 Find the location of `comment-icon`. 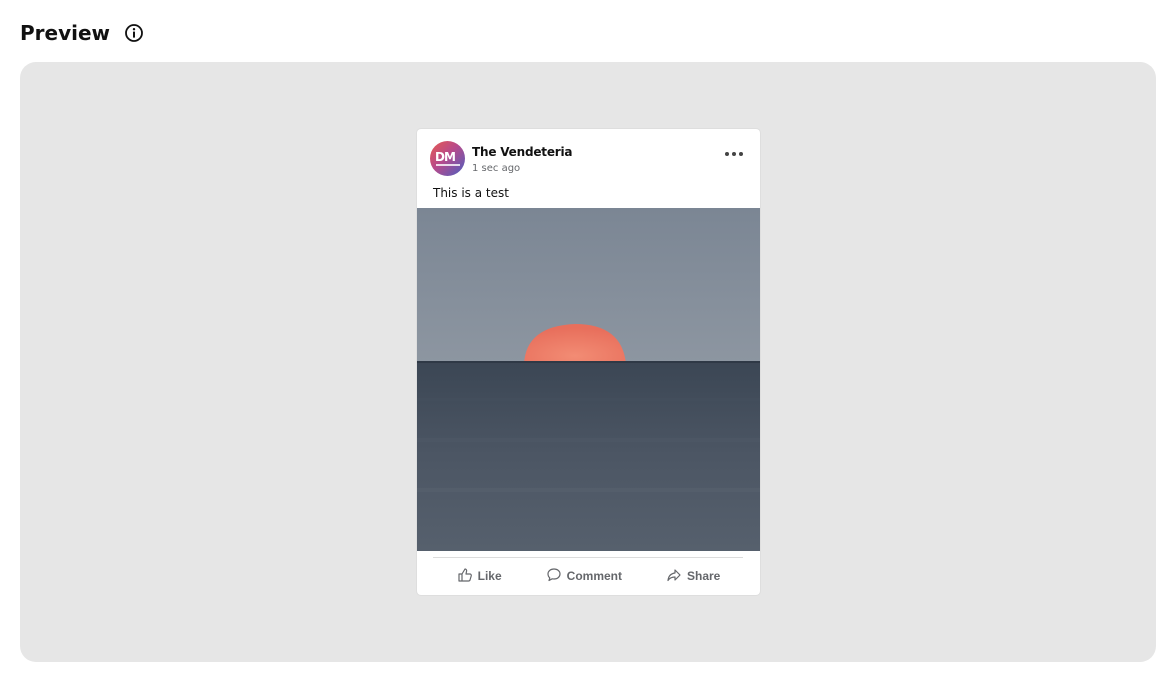

comment-icon is located at coordinates (554, 576).